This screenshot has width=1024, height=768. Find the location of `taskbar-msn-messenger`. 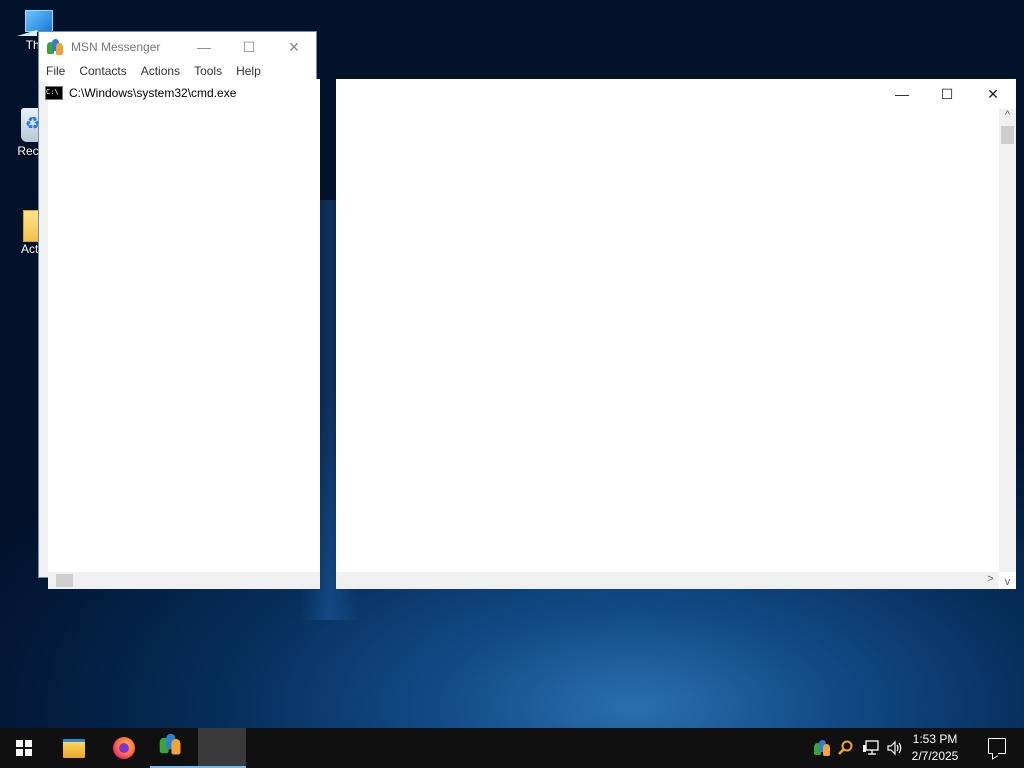

taskbar-msn-messenger is located at coordinates (174, 748).